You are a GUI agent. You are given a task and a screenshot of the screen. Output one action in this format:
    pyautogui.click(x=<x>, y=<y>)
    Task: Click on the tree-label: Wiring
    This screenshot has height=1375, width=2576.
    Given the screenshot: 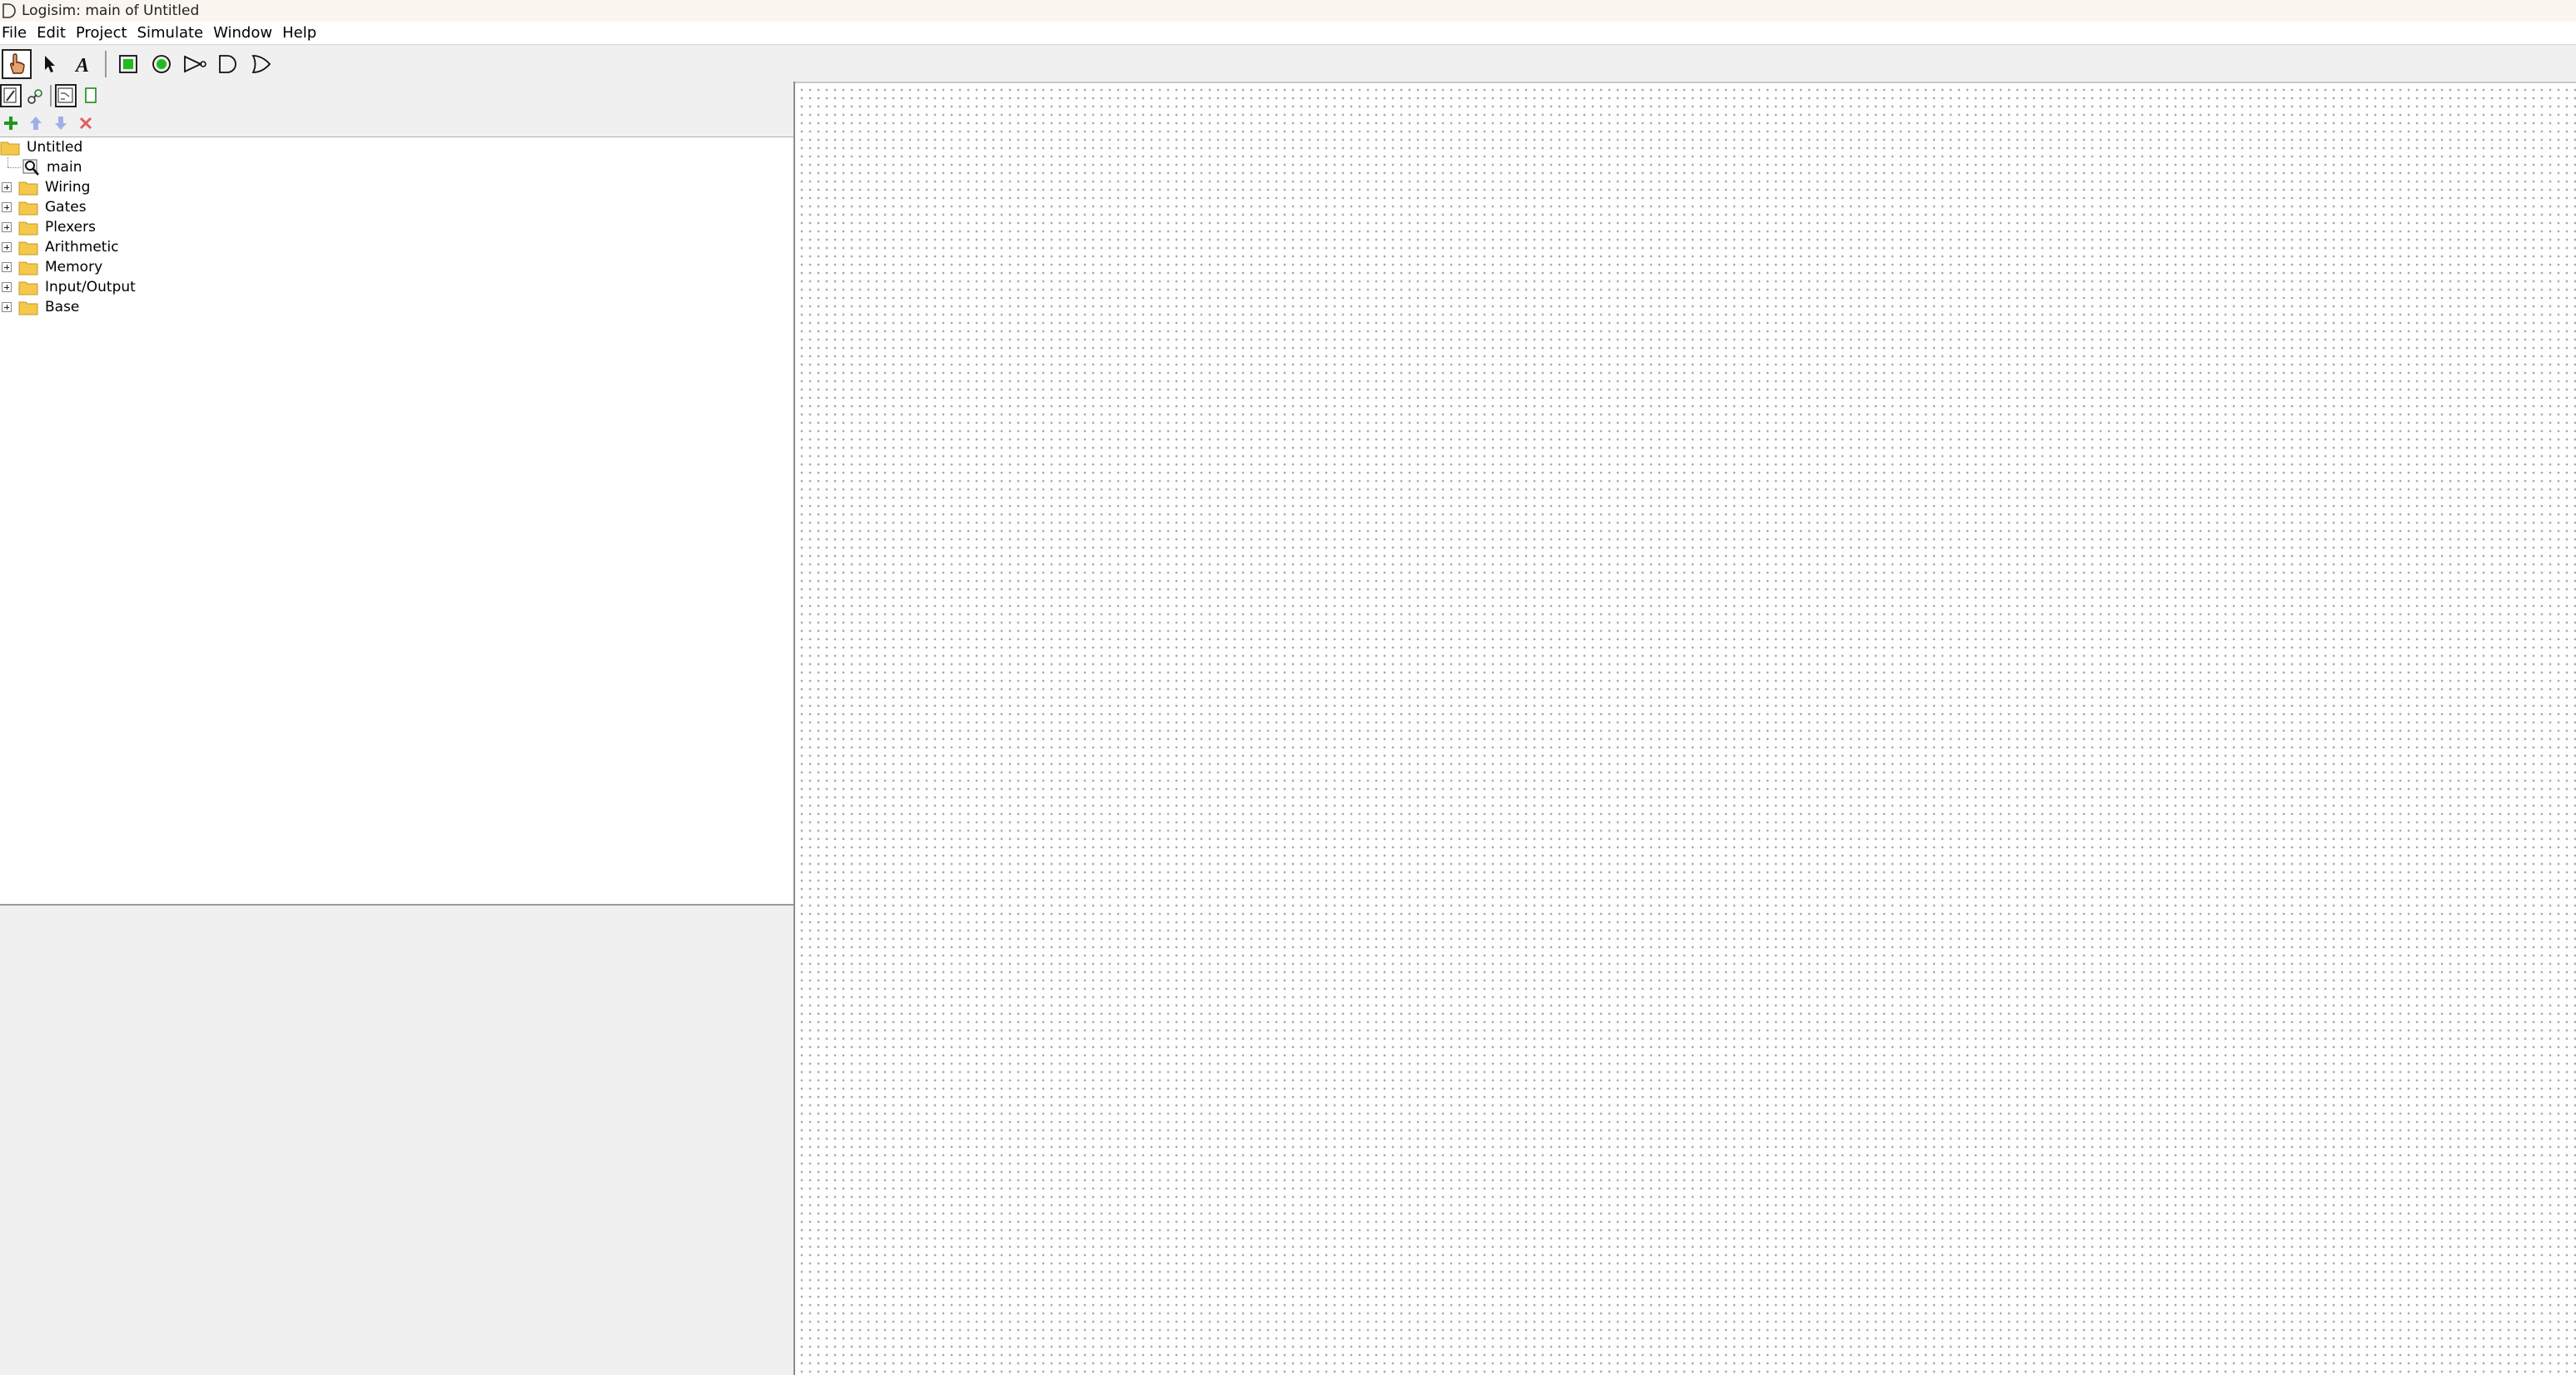 What is the action you would take?
    pyautogui.click(x=68, y=187)
    